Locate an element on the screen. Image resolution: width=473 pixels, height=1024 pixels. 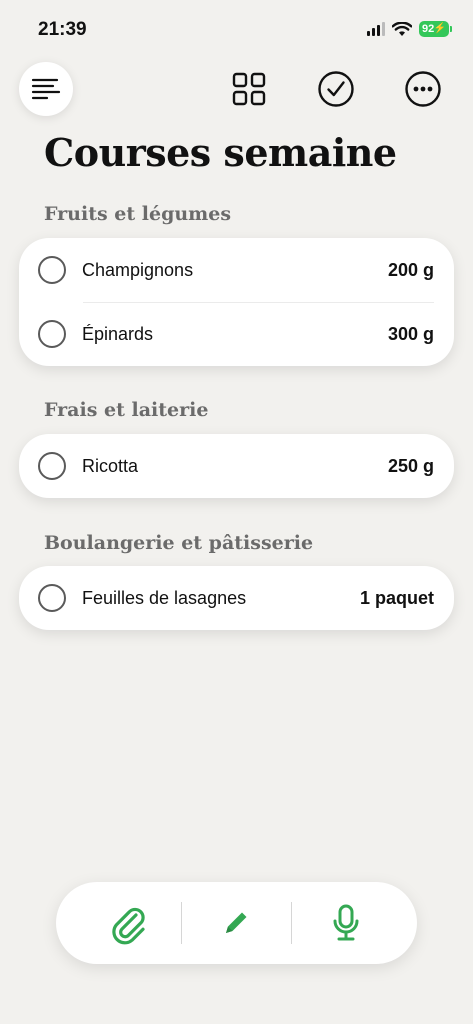
item-quantity: 200 g is located at coordinates (410, 269).